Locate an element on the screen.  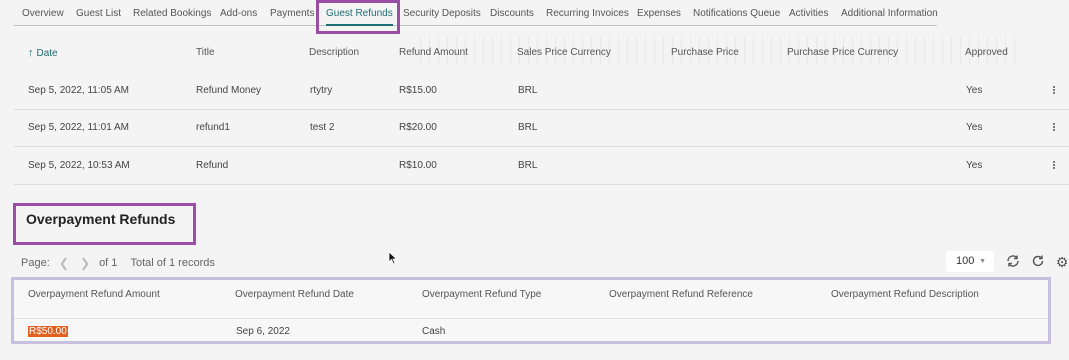
annotation-highlight-tab is located at coordinates (358, 17).